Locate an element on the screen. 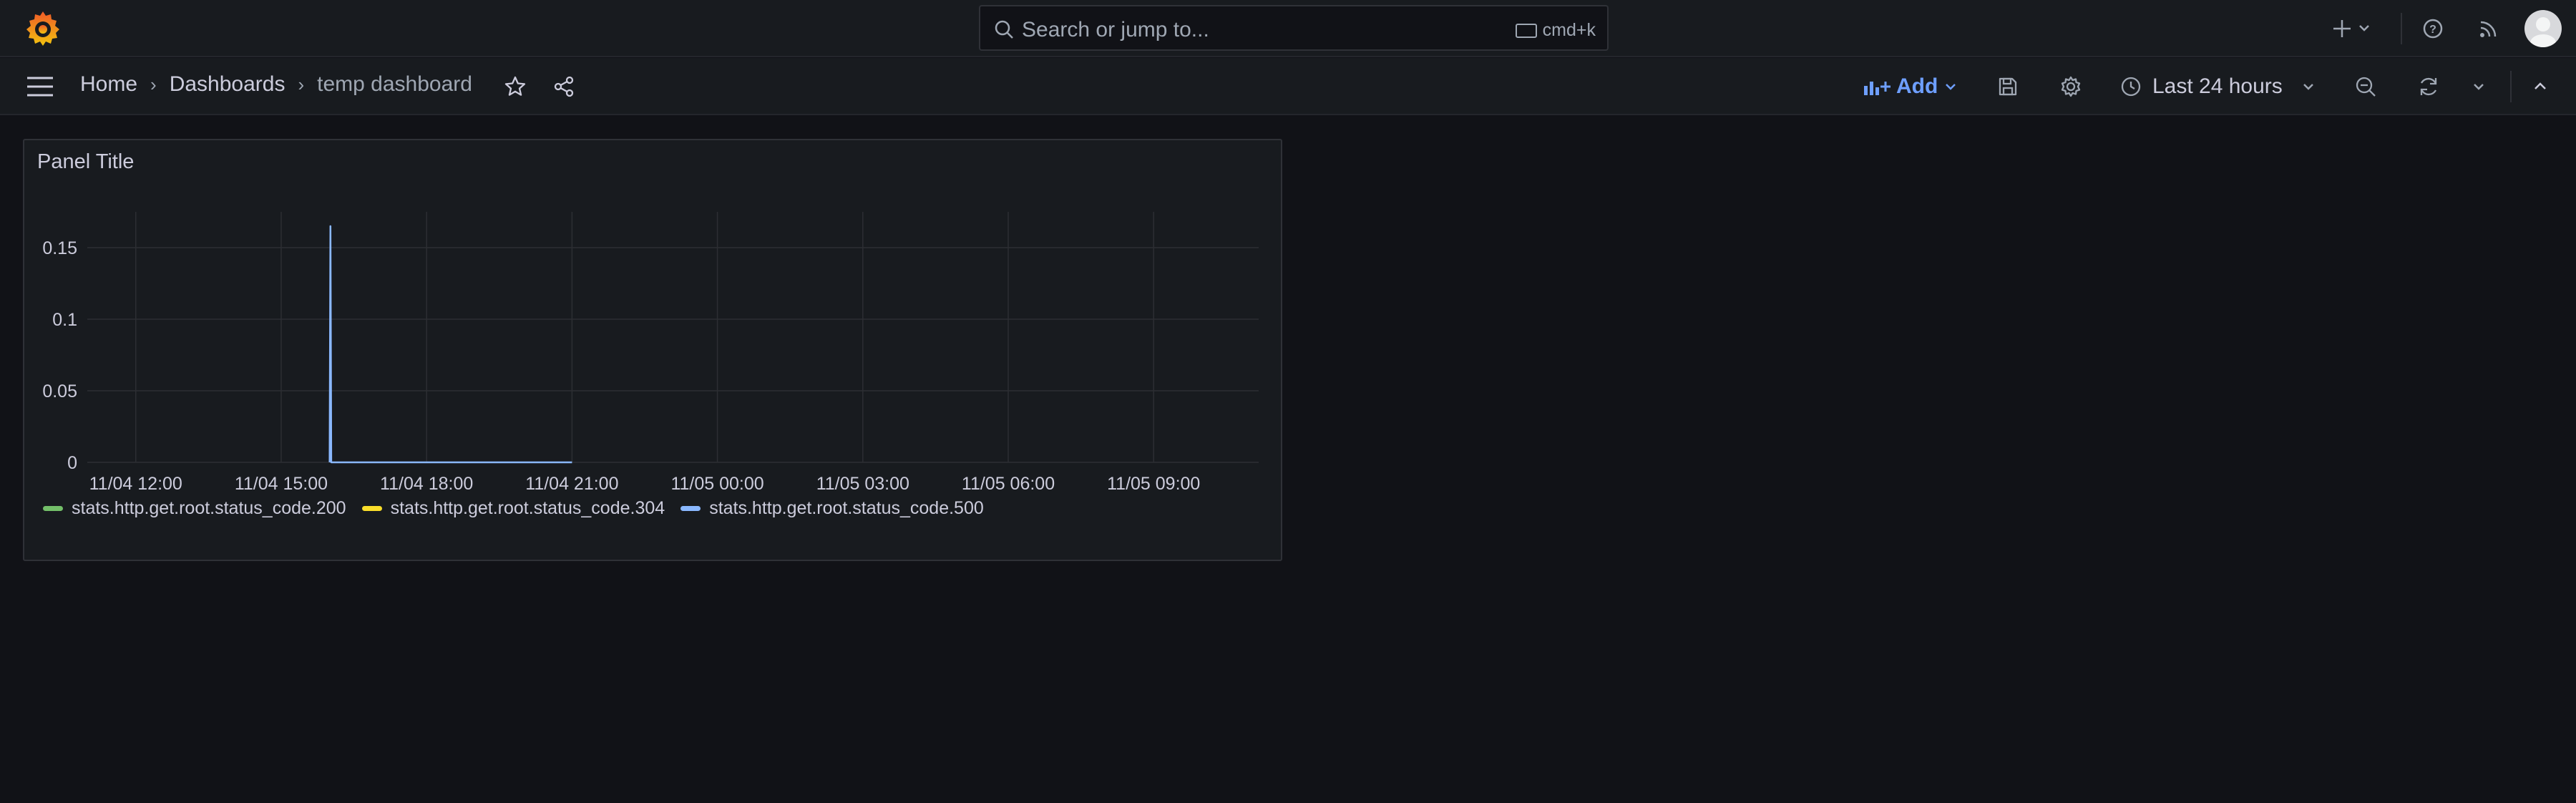  y-tick-label: 0.15 is located at coordinates (59, 248).